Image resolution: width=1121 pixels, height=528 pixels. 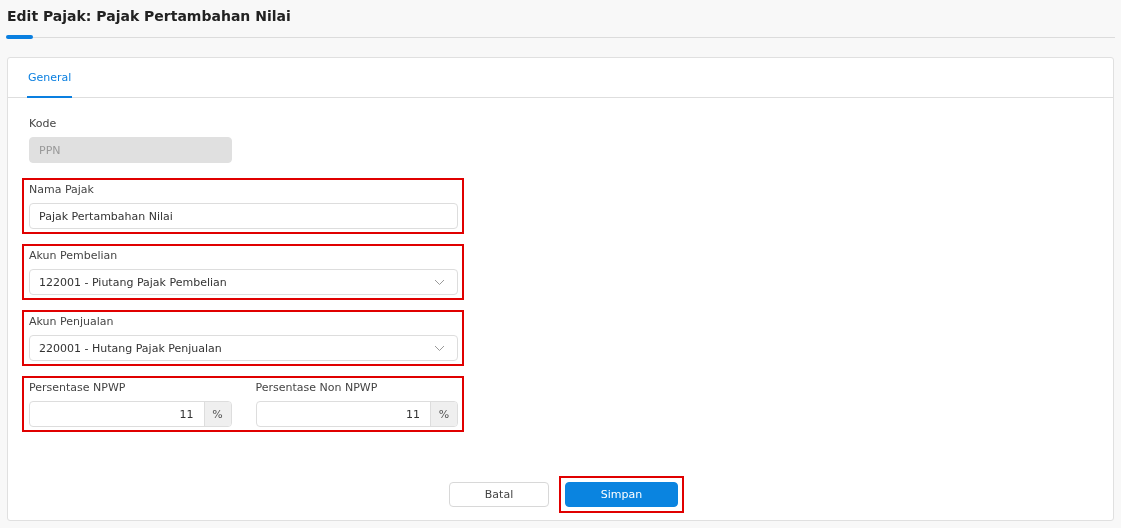 What do you see at coordinates (243, 282) in the screenshot?
I see `dropdown-field: 122001 - Piutang Pajak Pembelian` at bounding box center [243, 282].